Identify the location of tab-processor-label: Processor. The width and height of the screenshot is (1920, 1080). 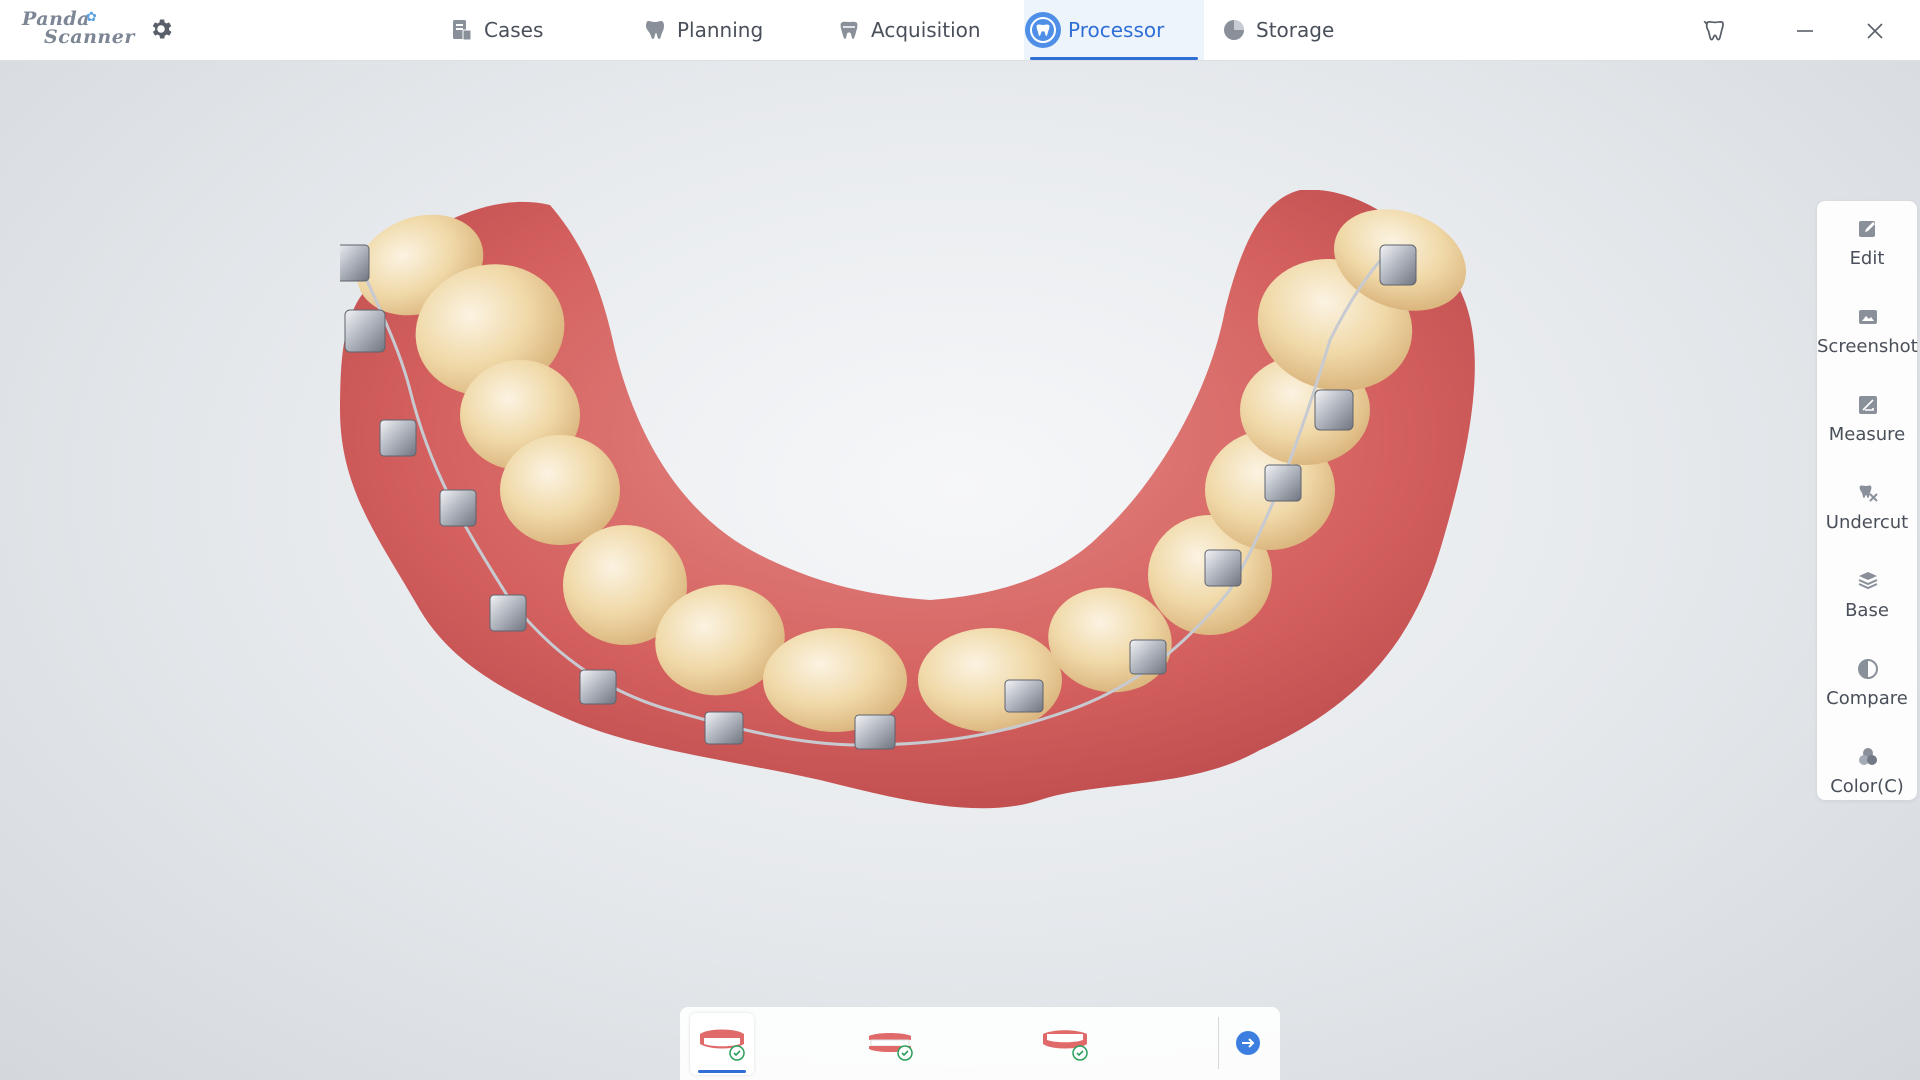
(1116, 30).